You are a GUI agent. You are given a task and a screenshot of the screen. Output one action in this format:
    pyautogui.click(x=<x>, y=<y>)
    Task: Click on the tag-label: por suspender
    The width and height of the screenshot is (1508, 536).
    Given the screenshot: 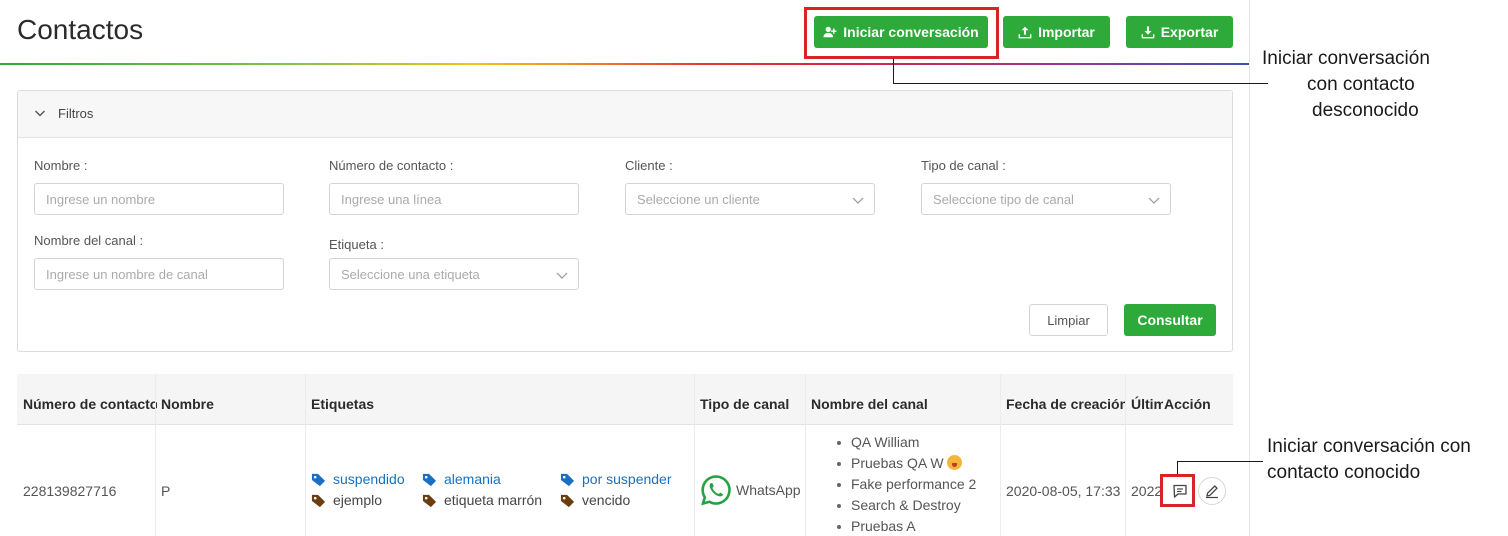 What is the action you would take?
    pyautogui.click(x=627, y=479)
    